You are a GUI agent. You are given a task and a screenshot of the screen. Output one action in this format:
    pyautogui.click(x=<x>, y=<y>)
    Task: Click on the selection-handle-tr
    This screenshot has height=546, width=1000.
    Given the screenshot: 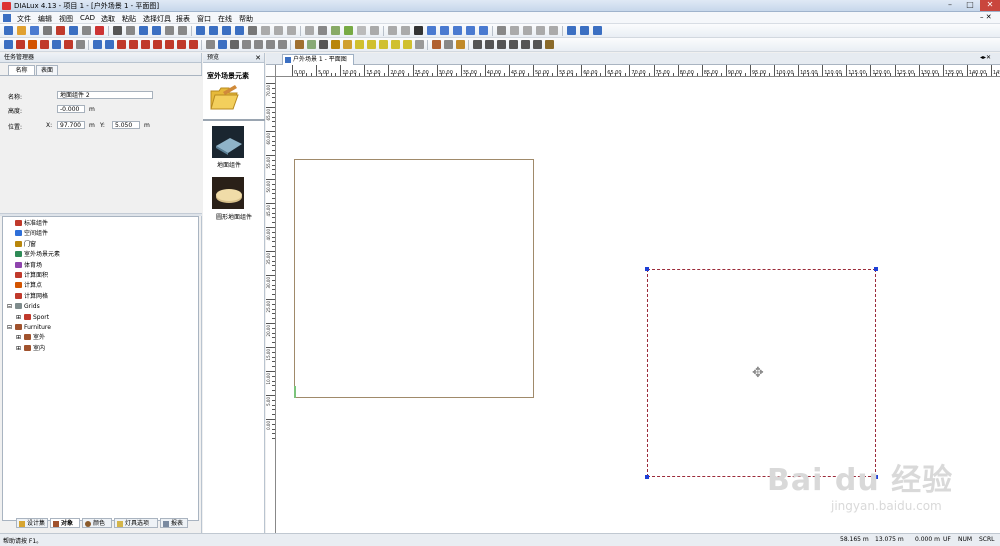 What is the action you would take?
    pyautogui.click(x=876, y=269)
    